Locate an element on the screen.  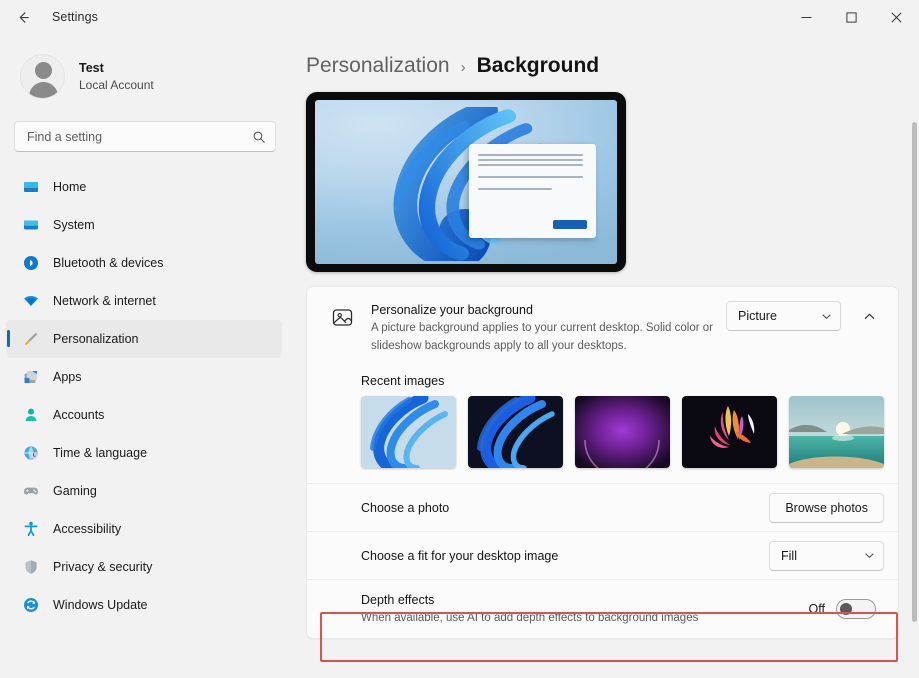
account-summary: Test Local Account is located at coordinates (146, 66).